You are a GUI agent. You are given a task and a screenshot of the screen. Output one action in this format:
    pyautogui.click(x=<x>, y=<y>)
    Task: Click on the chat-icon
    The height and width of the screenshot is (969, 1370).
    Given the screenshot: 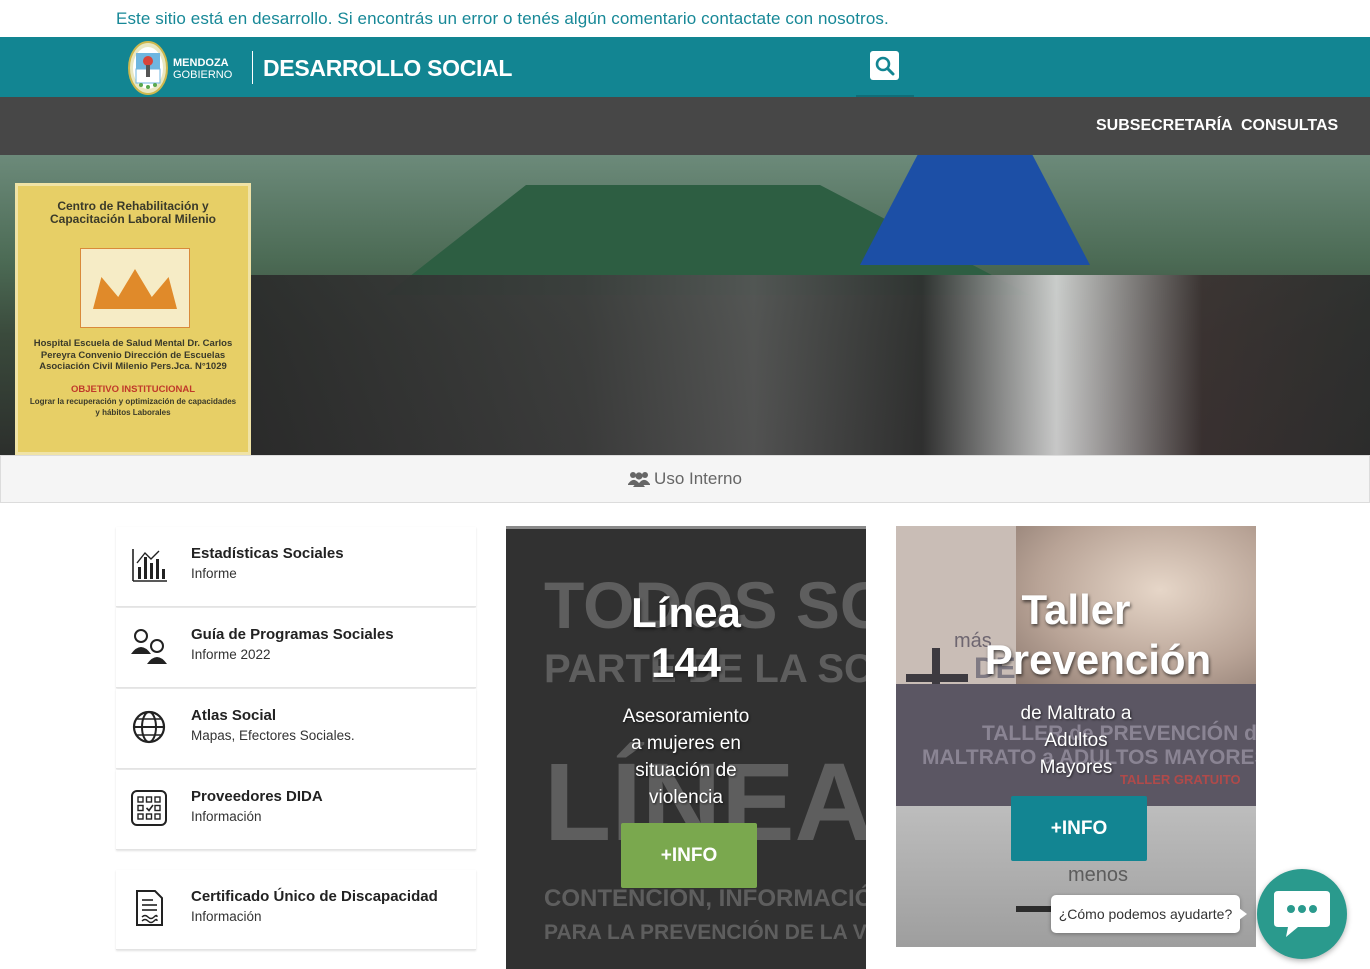 What is the action you would take?
    pyautogui.click(x=1302, y=914)
    